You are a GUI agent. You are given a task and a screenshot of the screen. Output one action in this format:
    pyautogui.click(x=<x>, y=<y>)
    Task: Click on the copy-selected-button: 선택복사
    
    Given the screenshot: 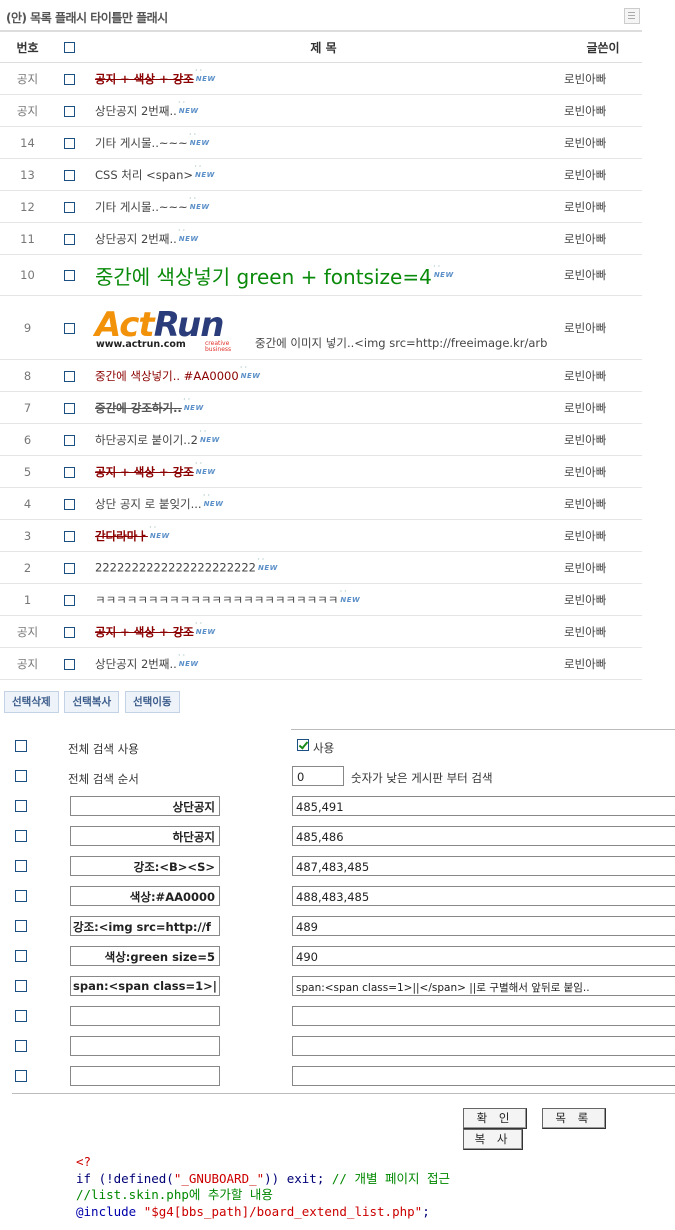 What is the action you would take?
    pyautogui.click(x=92, y=702)
    